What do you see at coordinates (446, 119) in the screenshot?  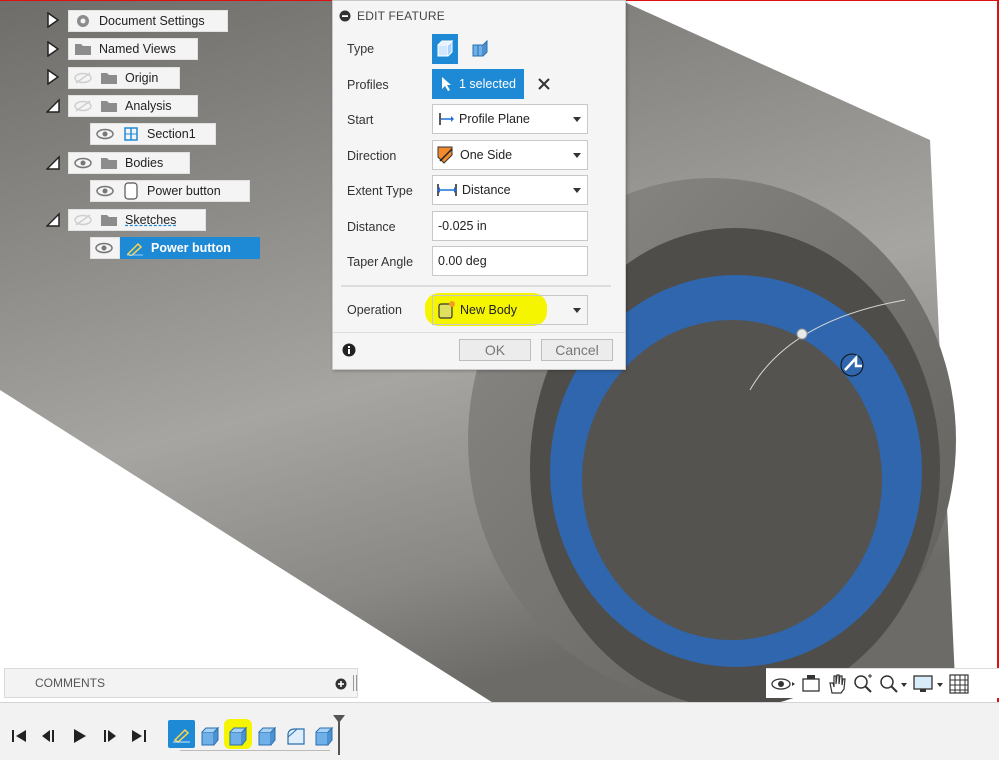 I see `profile-plane-icon` at bounding box center [446, 119].